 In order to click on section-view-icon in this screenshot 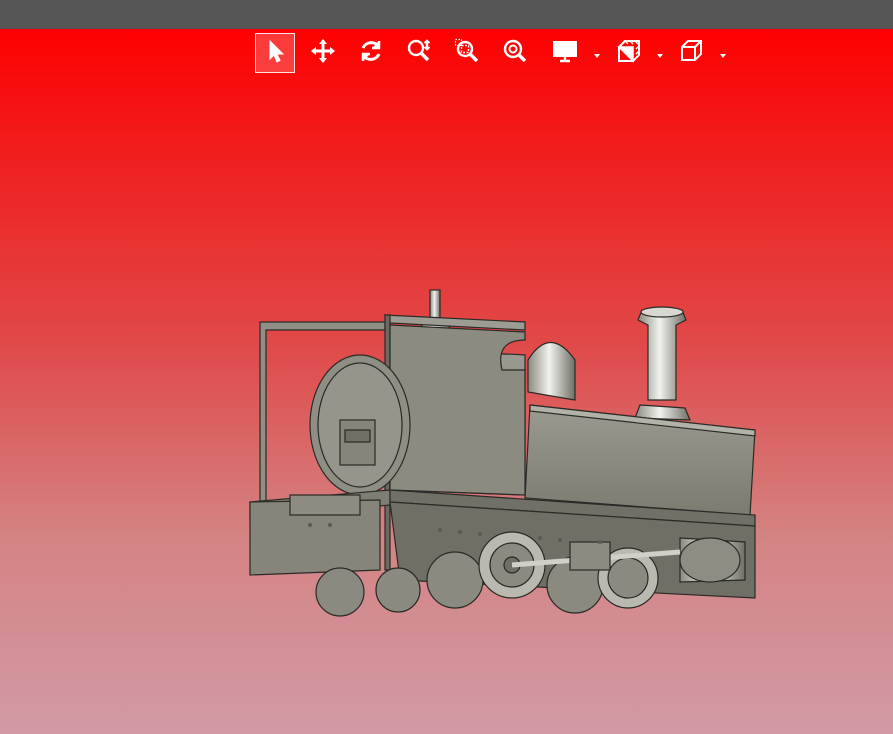, I will do `click(629, 53)`.